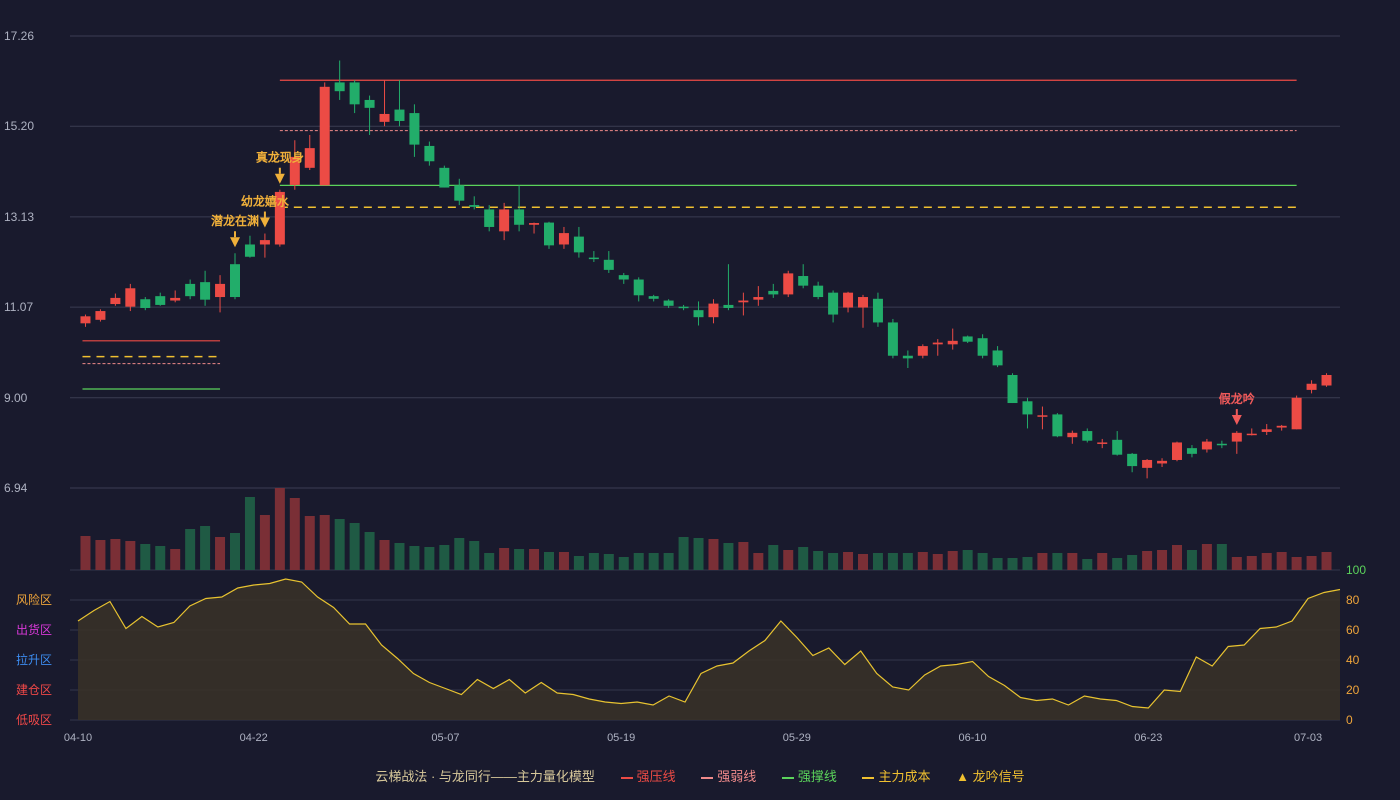 This screenshot has height=800, width=1400. What do you see at coordinates (1237, 398) in the screenshot?
I see `signal-label: 假龙吟` at bounding box center [1237, 398].